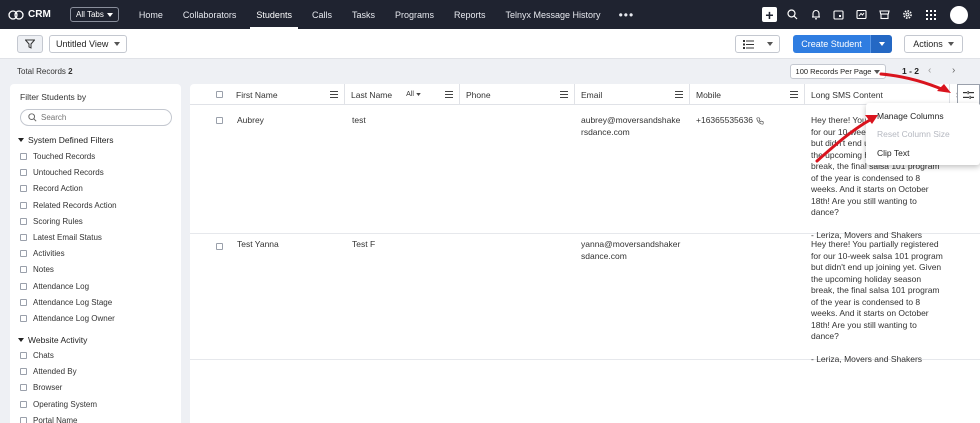 This screenshot has width=980, height=423. Describe the element at coordinates (929, 70) in the screenshot. I see `previous-page-button: ‹` at that location.